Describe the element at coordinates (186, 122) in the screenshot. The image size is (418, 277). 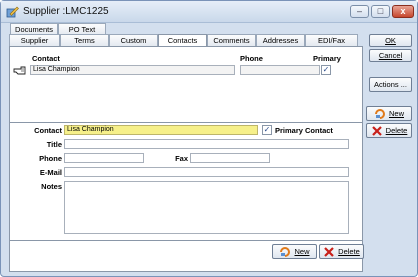
I see `section-divider` at that location.